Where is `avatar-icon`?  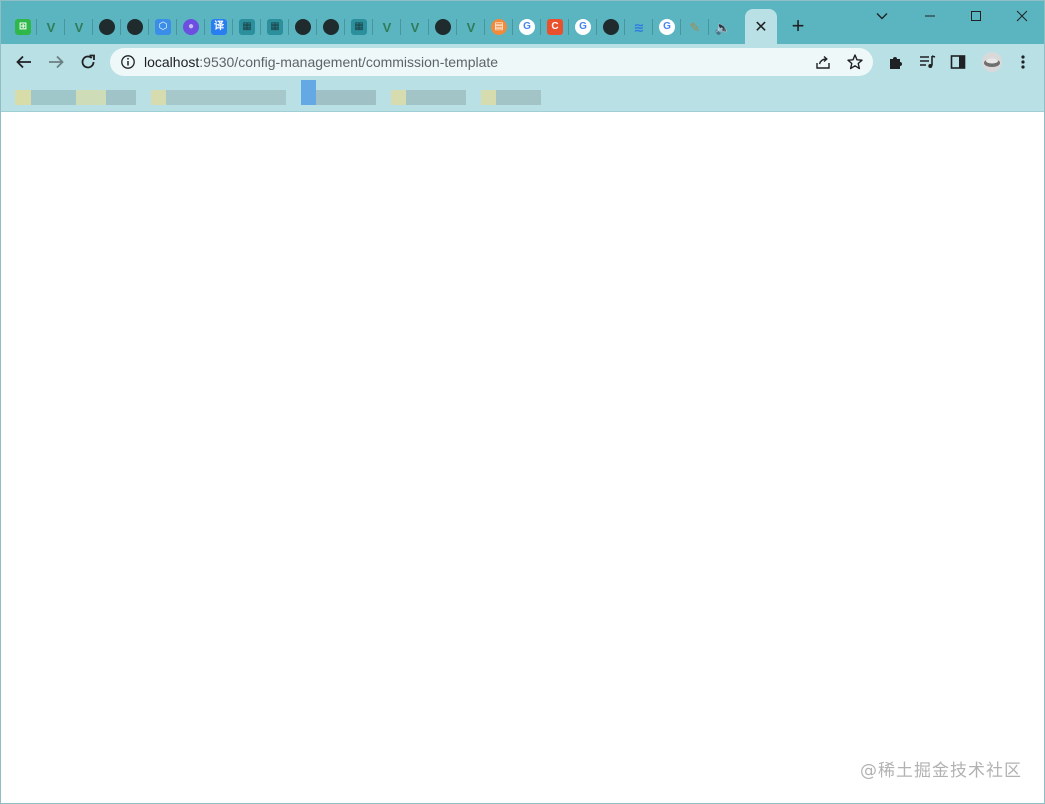
avatar-icon is located at coordinates (992, 62).